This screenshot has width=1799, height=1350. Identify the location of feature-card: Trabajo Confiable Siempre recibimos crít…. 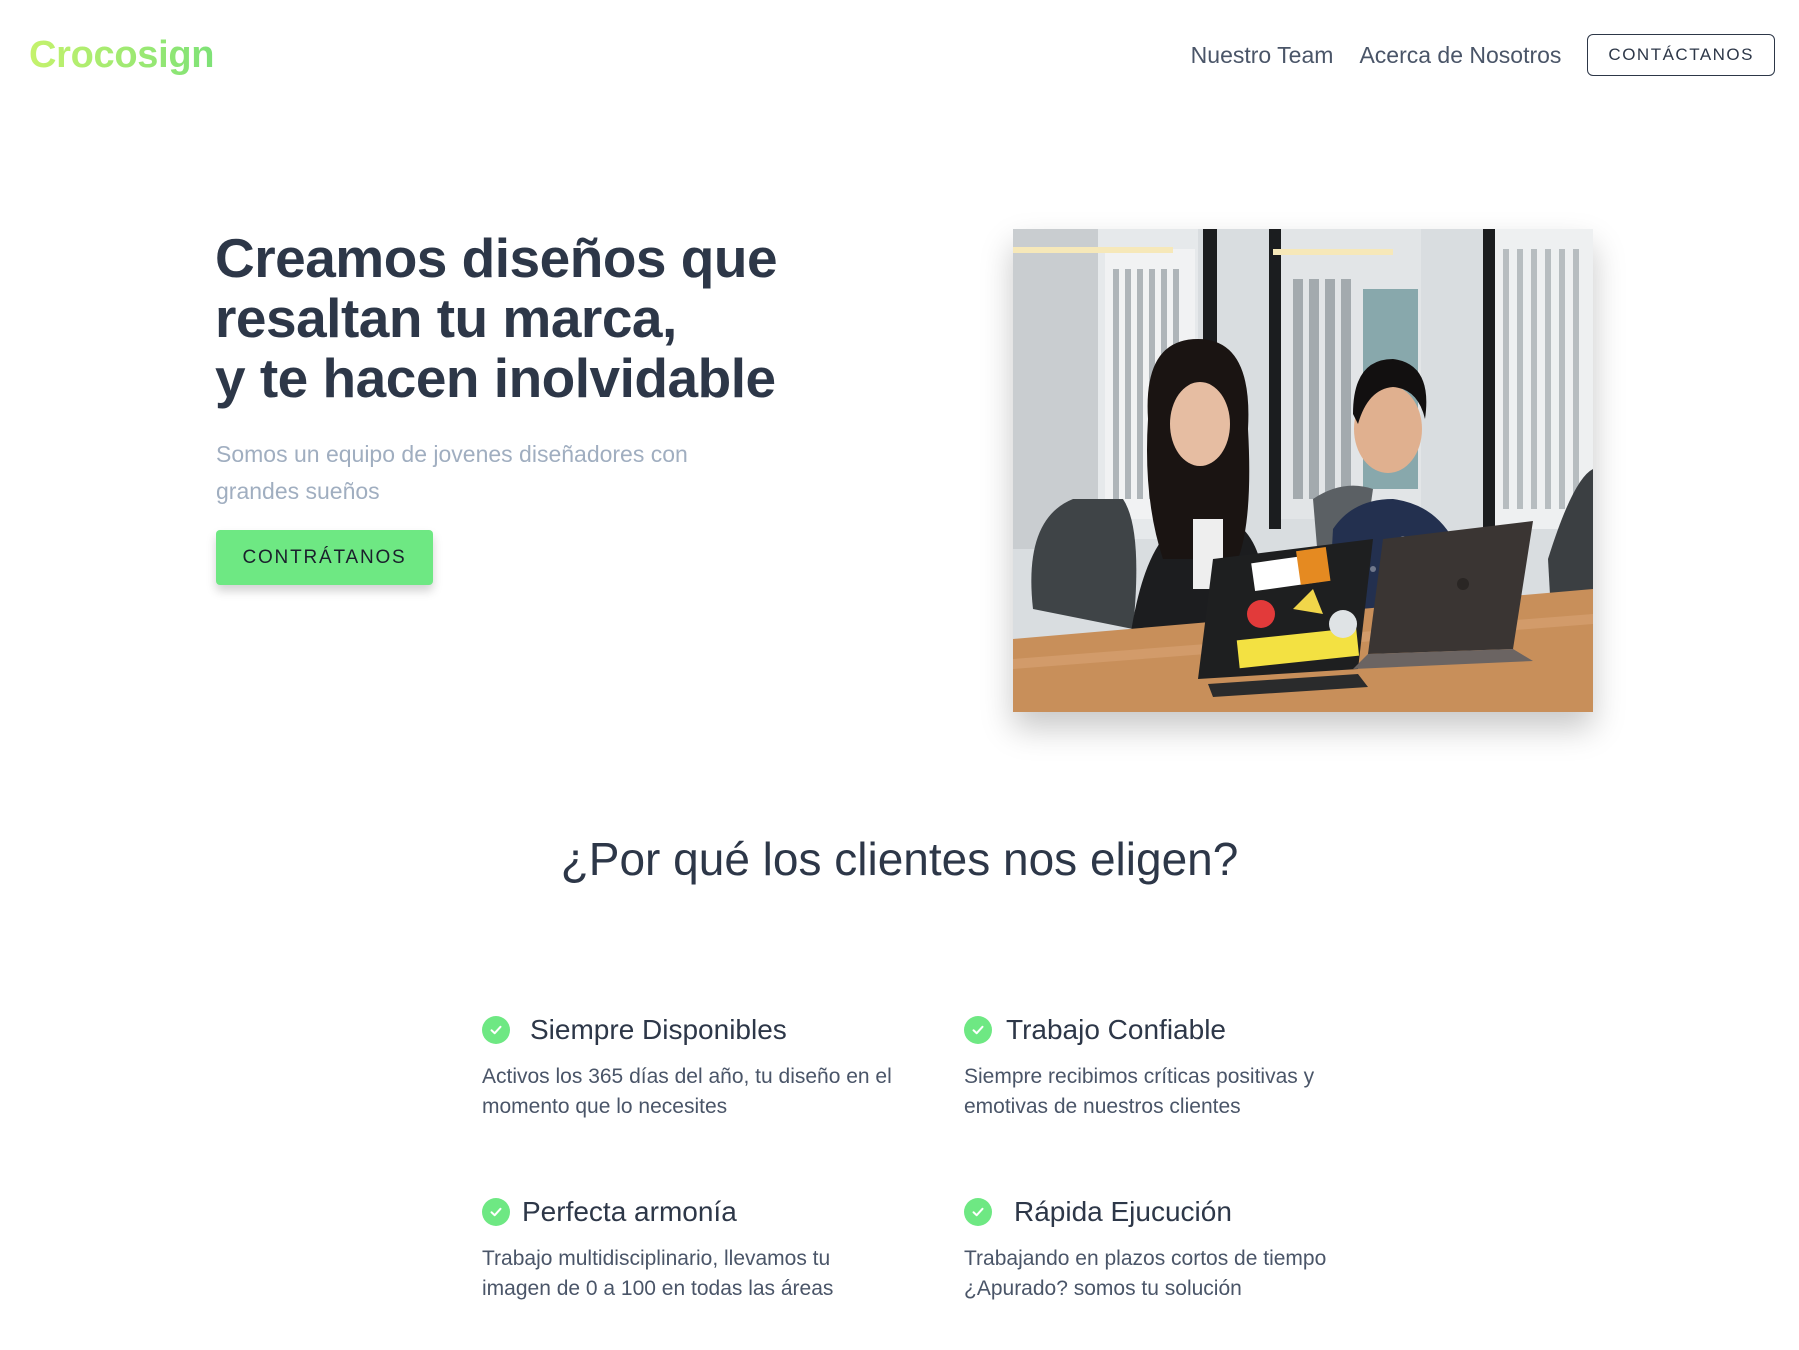
(1174, 1066).